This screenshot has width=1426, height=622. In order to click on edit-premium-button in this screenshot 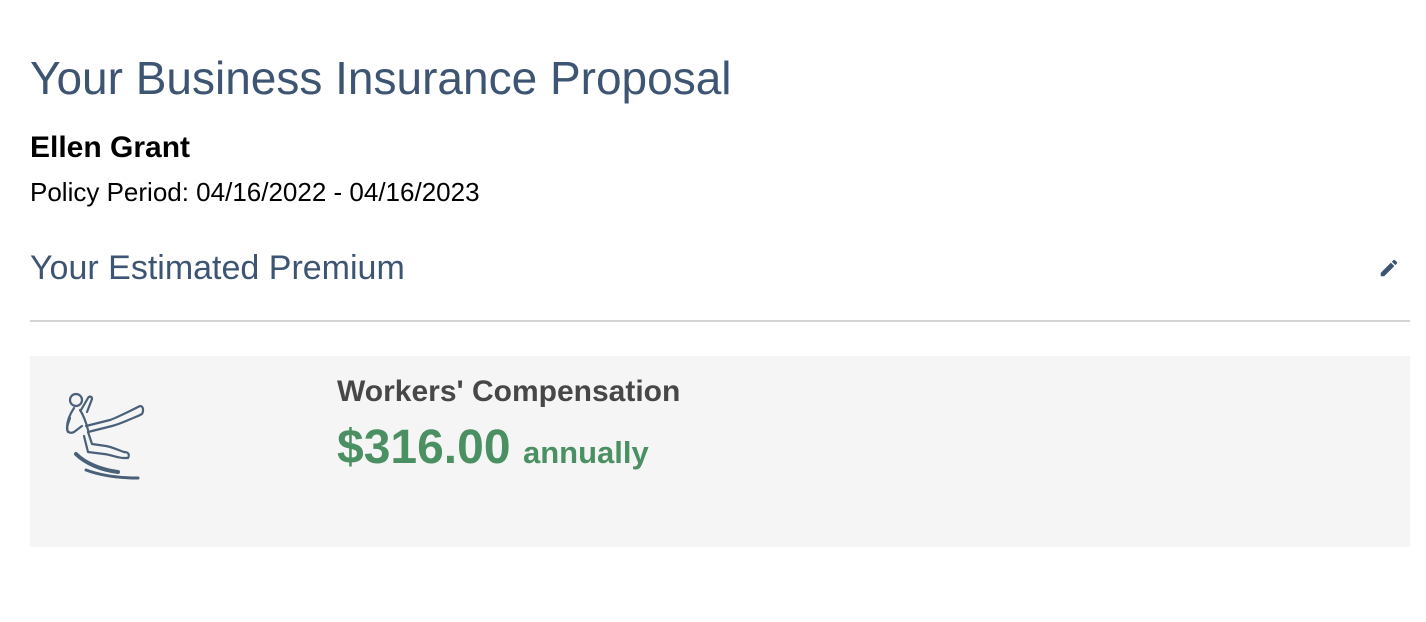, I will do `click(1389, 268)`.